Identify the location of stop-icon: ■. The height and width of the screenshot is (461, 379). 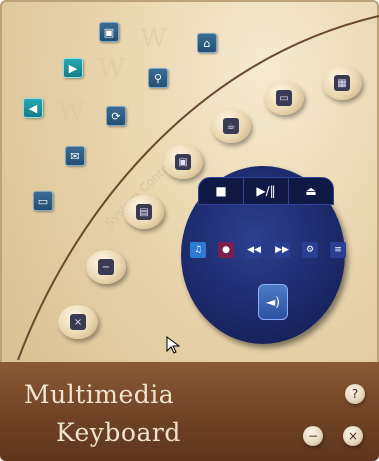
(221, 191).